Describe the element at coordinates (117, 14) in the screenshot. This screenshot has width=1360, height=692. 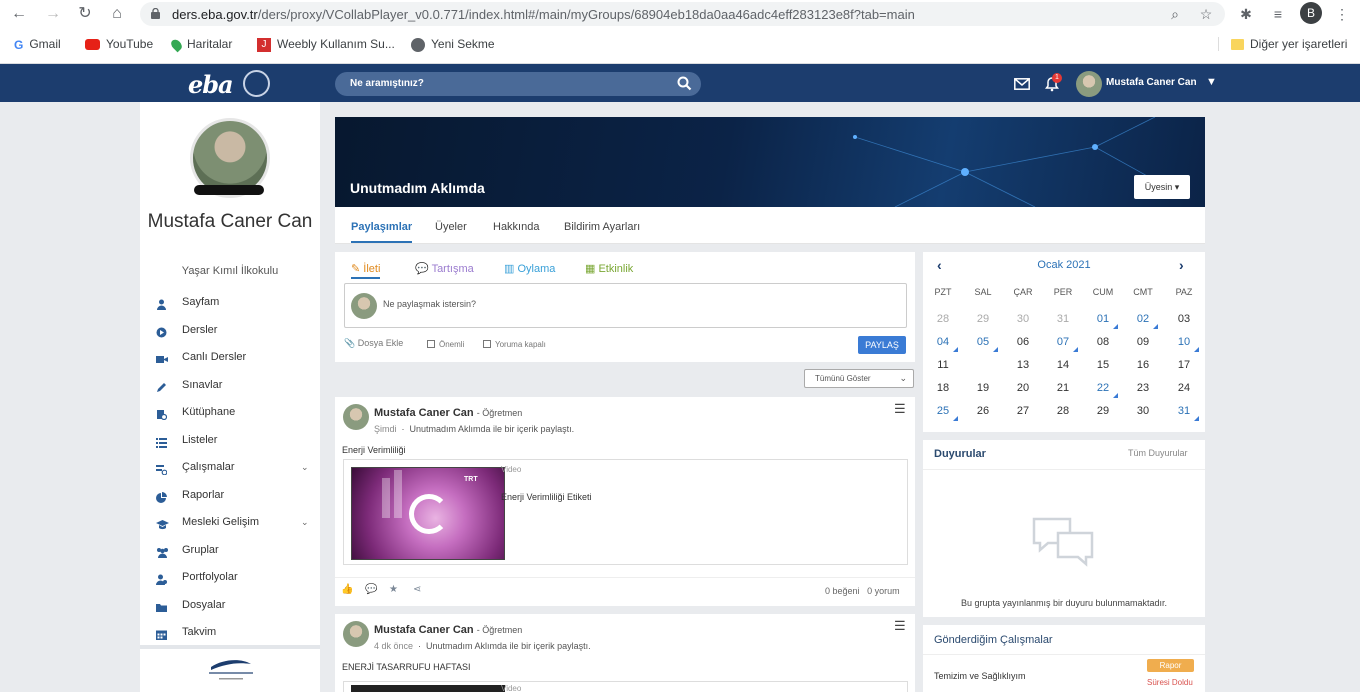
I see `home-icon: ⌂` at that location.